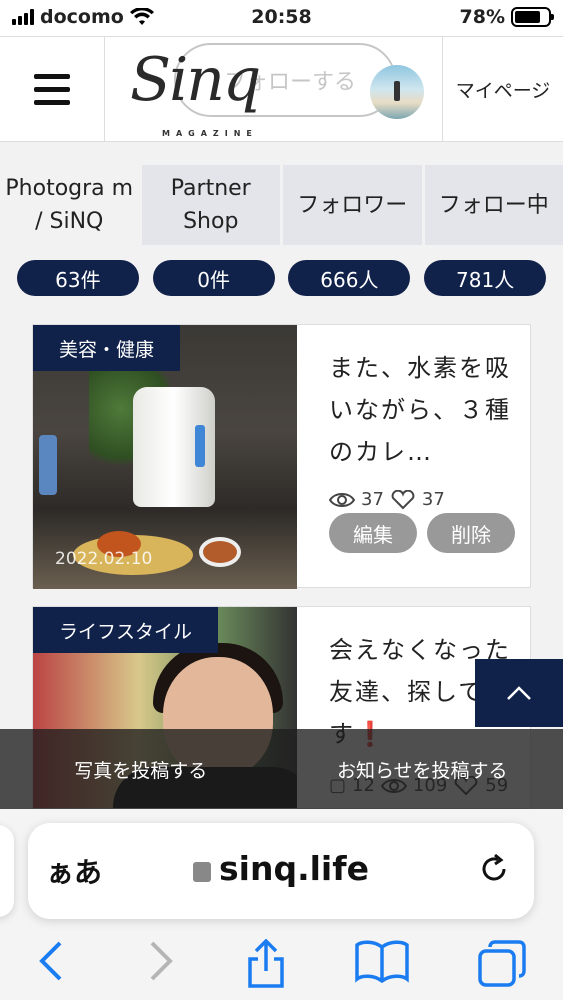 Image resolution: width=563 pixels, height=1000 pixels. What do you see at coordinates (141, 769) in the screenshot?
I see `post-photo-button: 写真を投稿する` at bounding box center [141, 769].